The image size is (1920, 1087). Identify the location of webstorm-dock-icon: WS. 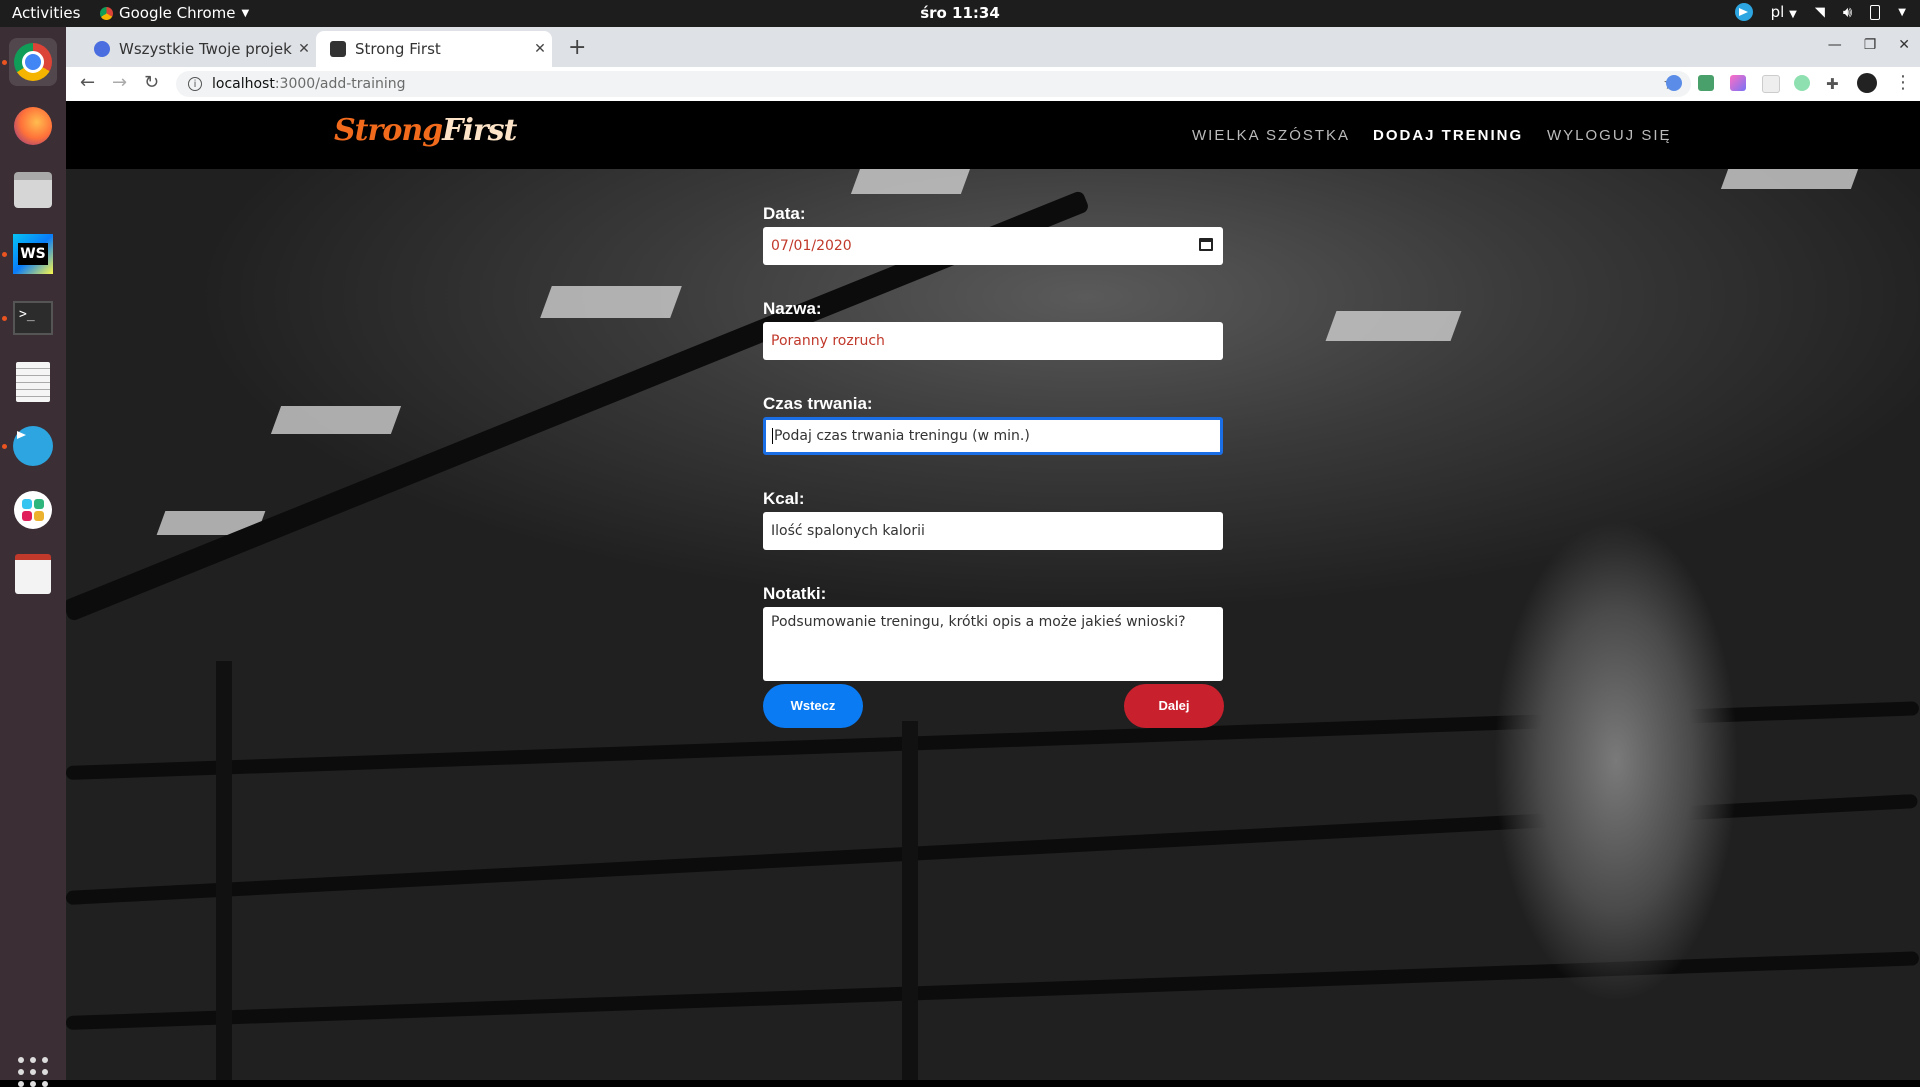
(33, 254).